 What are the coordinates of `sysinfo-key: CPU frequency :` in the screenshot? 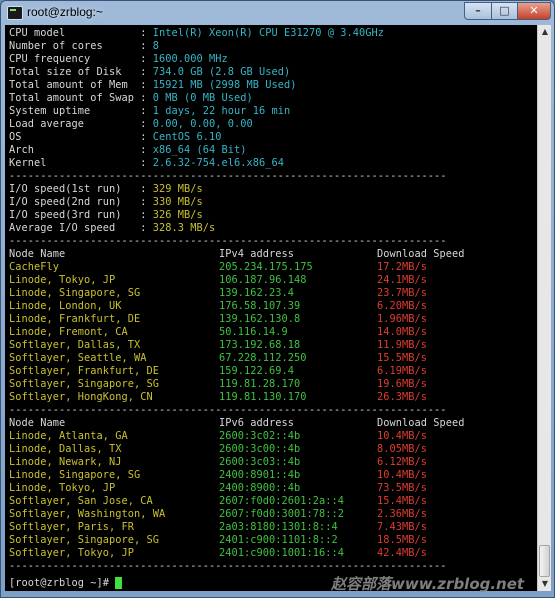 It's located at (81, 59).